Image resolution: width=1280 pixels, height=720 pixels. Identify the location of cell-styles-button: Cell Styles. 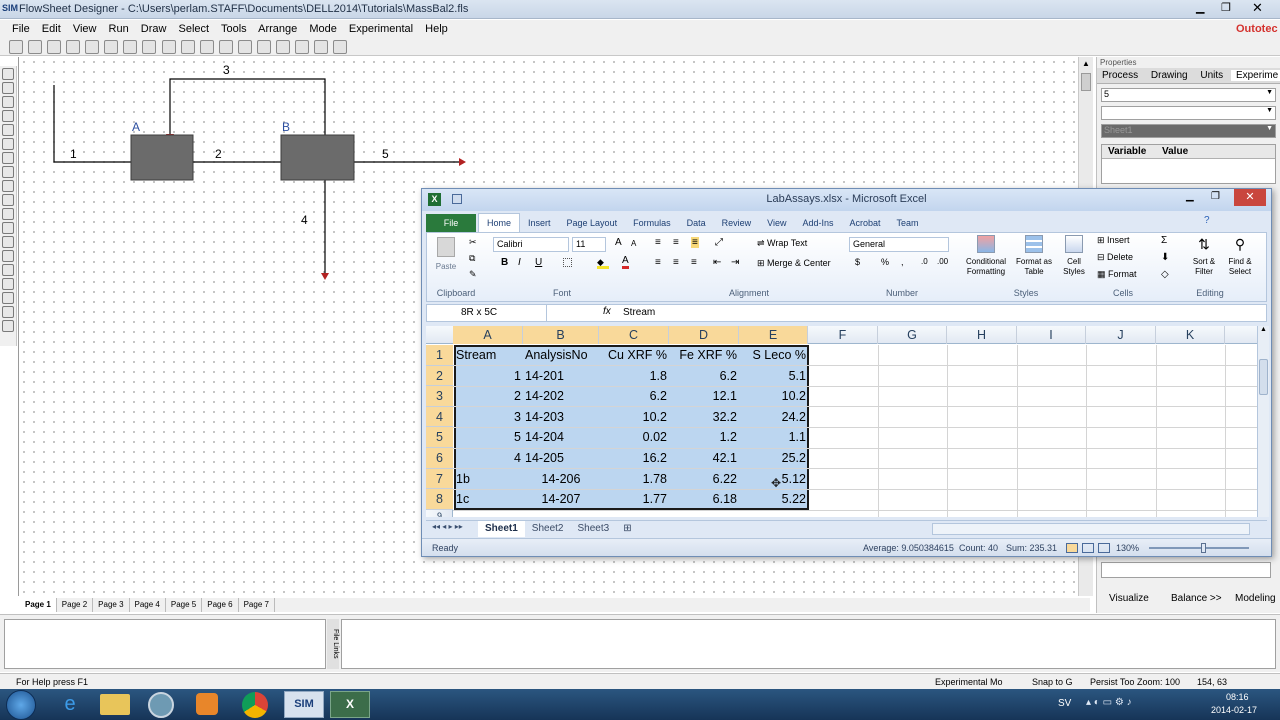
(1074, 256).